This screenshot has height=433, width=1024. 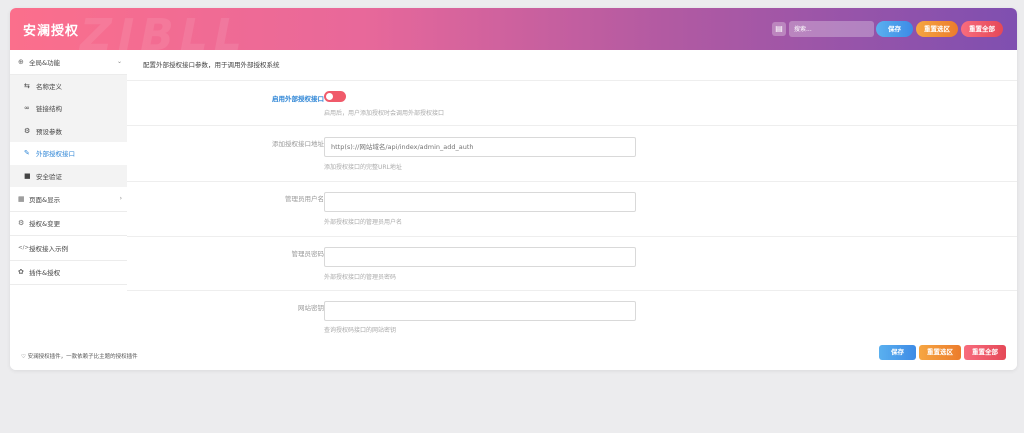 I want to click on save-button: 保存, so click(x=894, y=29).